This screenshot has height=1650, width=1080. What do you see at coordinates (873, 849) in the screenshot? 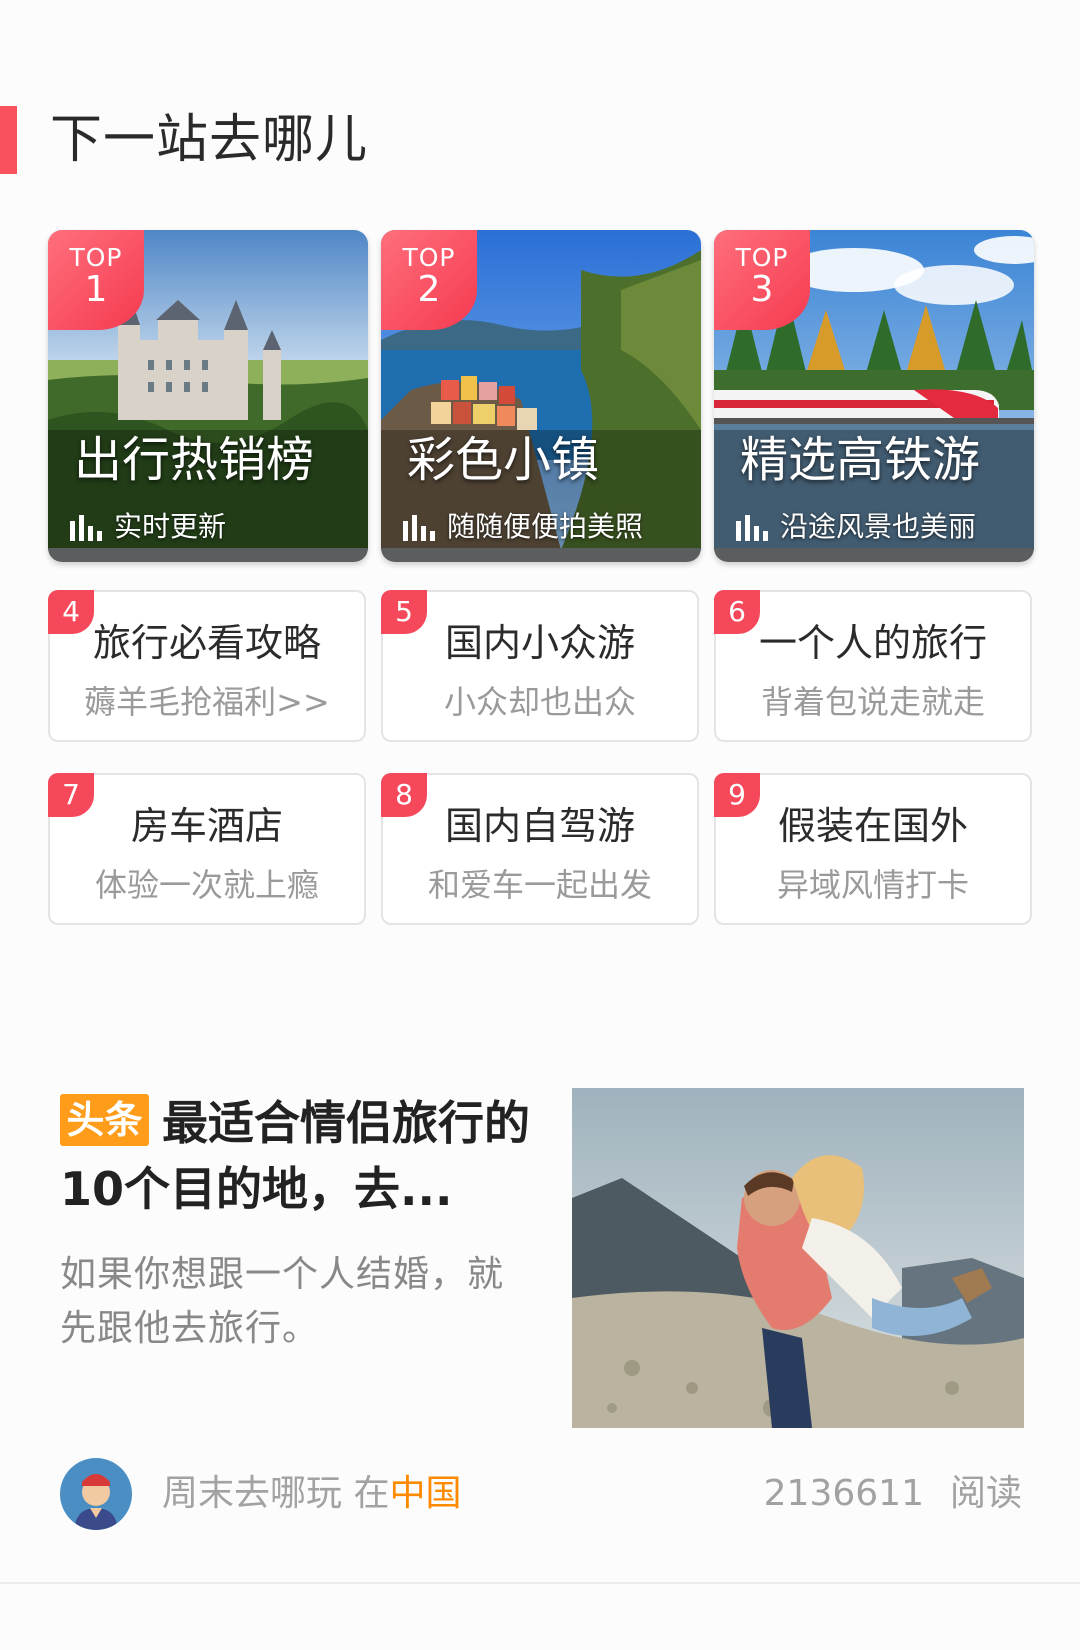
I see `rank-card-9: 9 假装在国外 异域风情打卡` at bounding box center [873, 849].